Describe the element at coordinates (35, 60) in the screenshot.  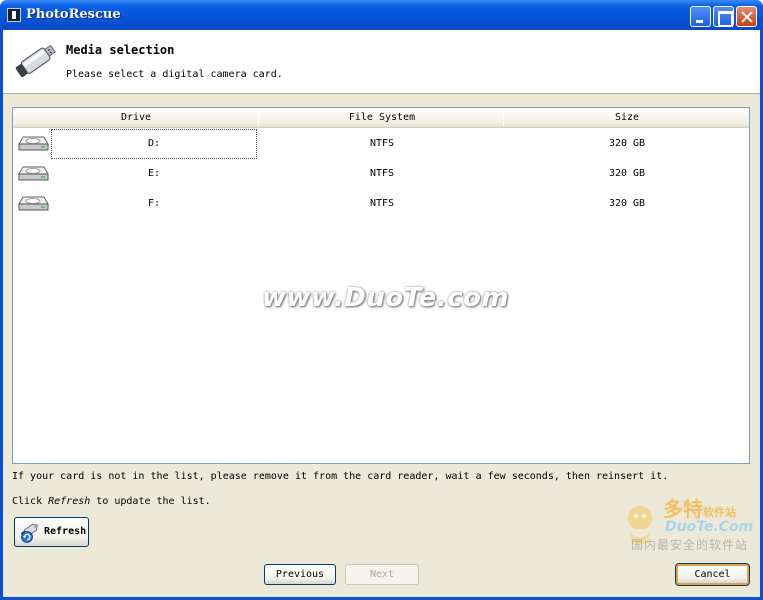
I see `usb-drive-icon` at that location.